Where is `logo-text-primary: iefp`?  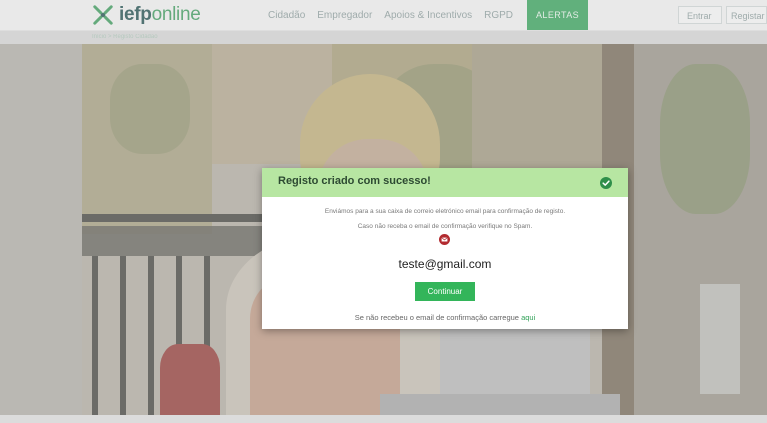
logo-text-primary: iefp is located at coordinates (135, 14).